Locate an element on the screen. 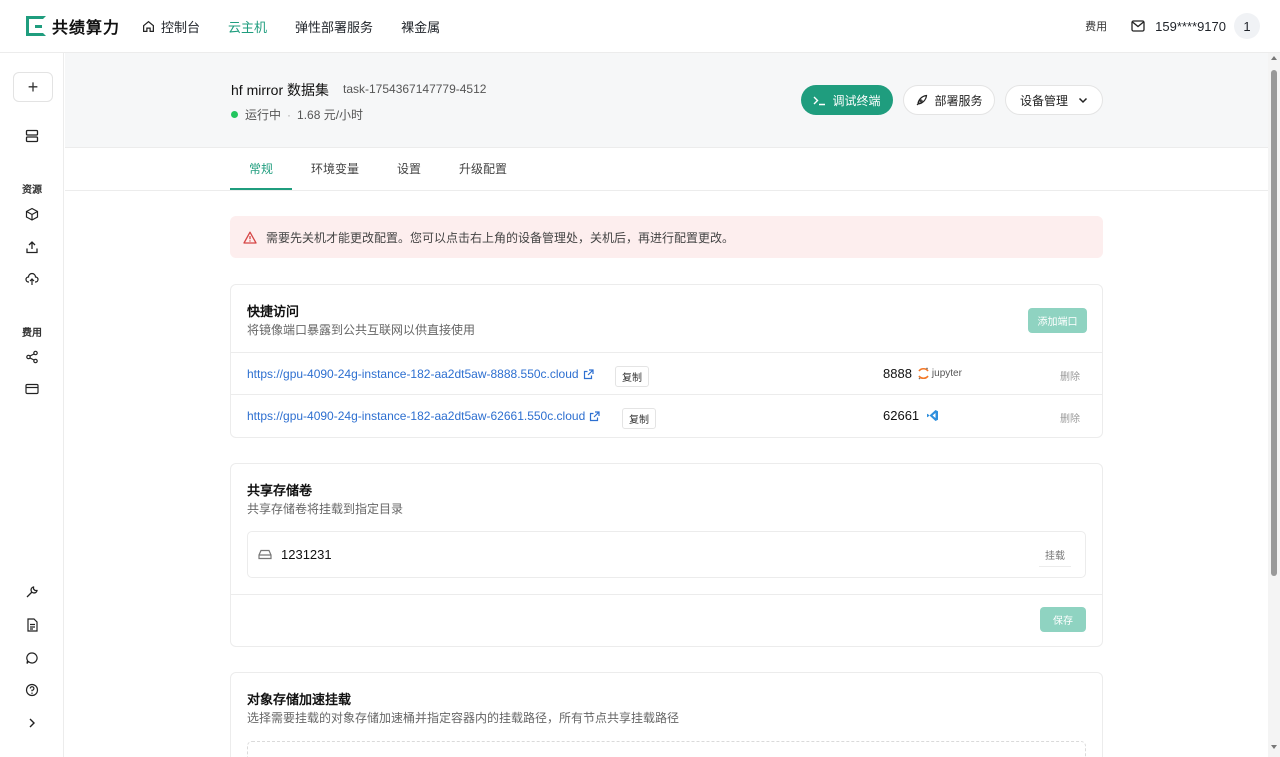  wrench-icon is located at coordinates (32, 592).